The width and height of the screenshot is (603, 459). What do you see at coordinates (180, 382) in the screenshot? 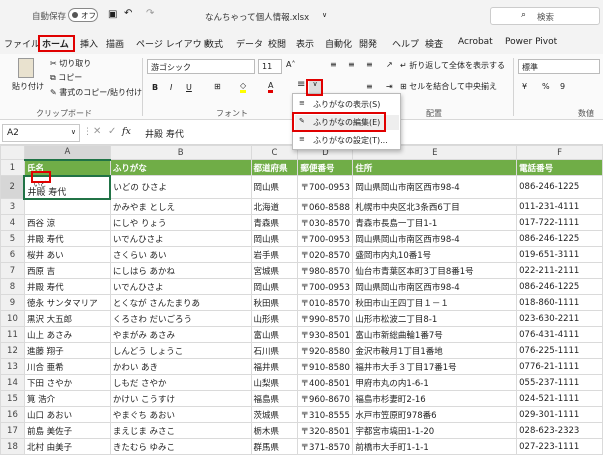
I see `data-cell: しもだ さやか` at bounding box center [180, 382].